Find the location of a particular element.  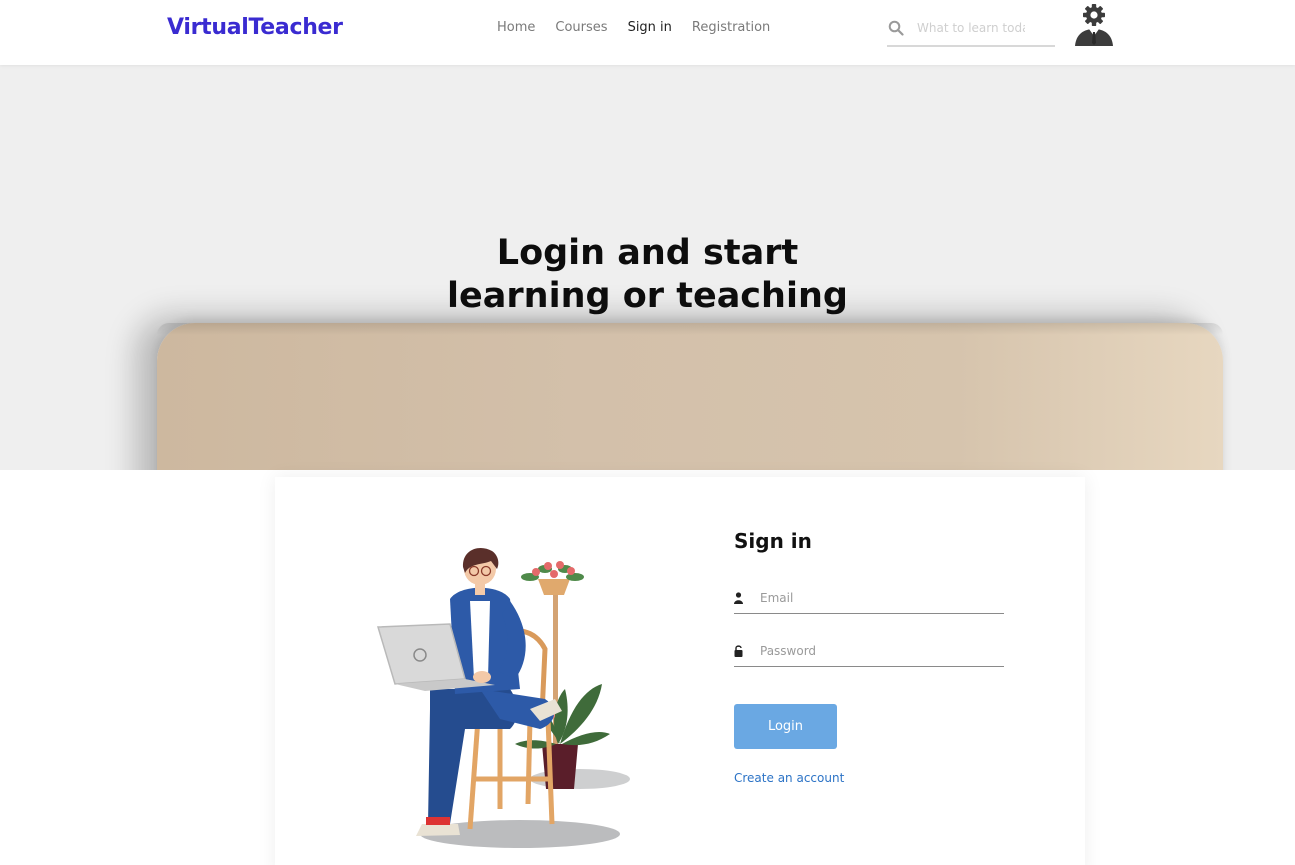

user-settings-avatar-icon is located at coordinates (1094, 25).